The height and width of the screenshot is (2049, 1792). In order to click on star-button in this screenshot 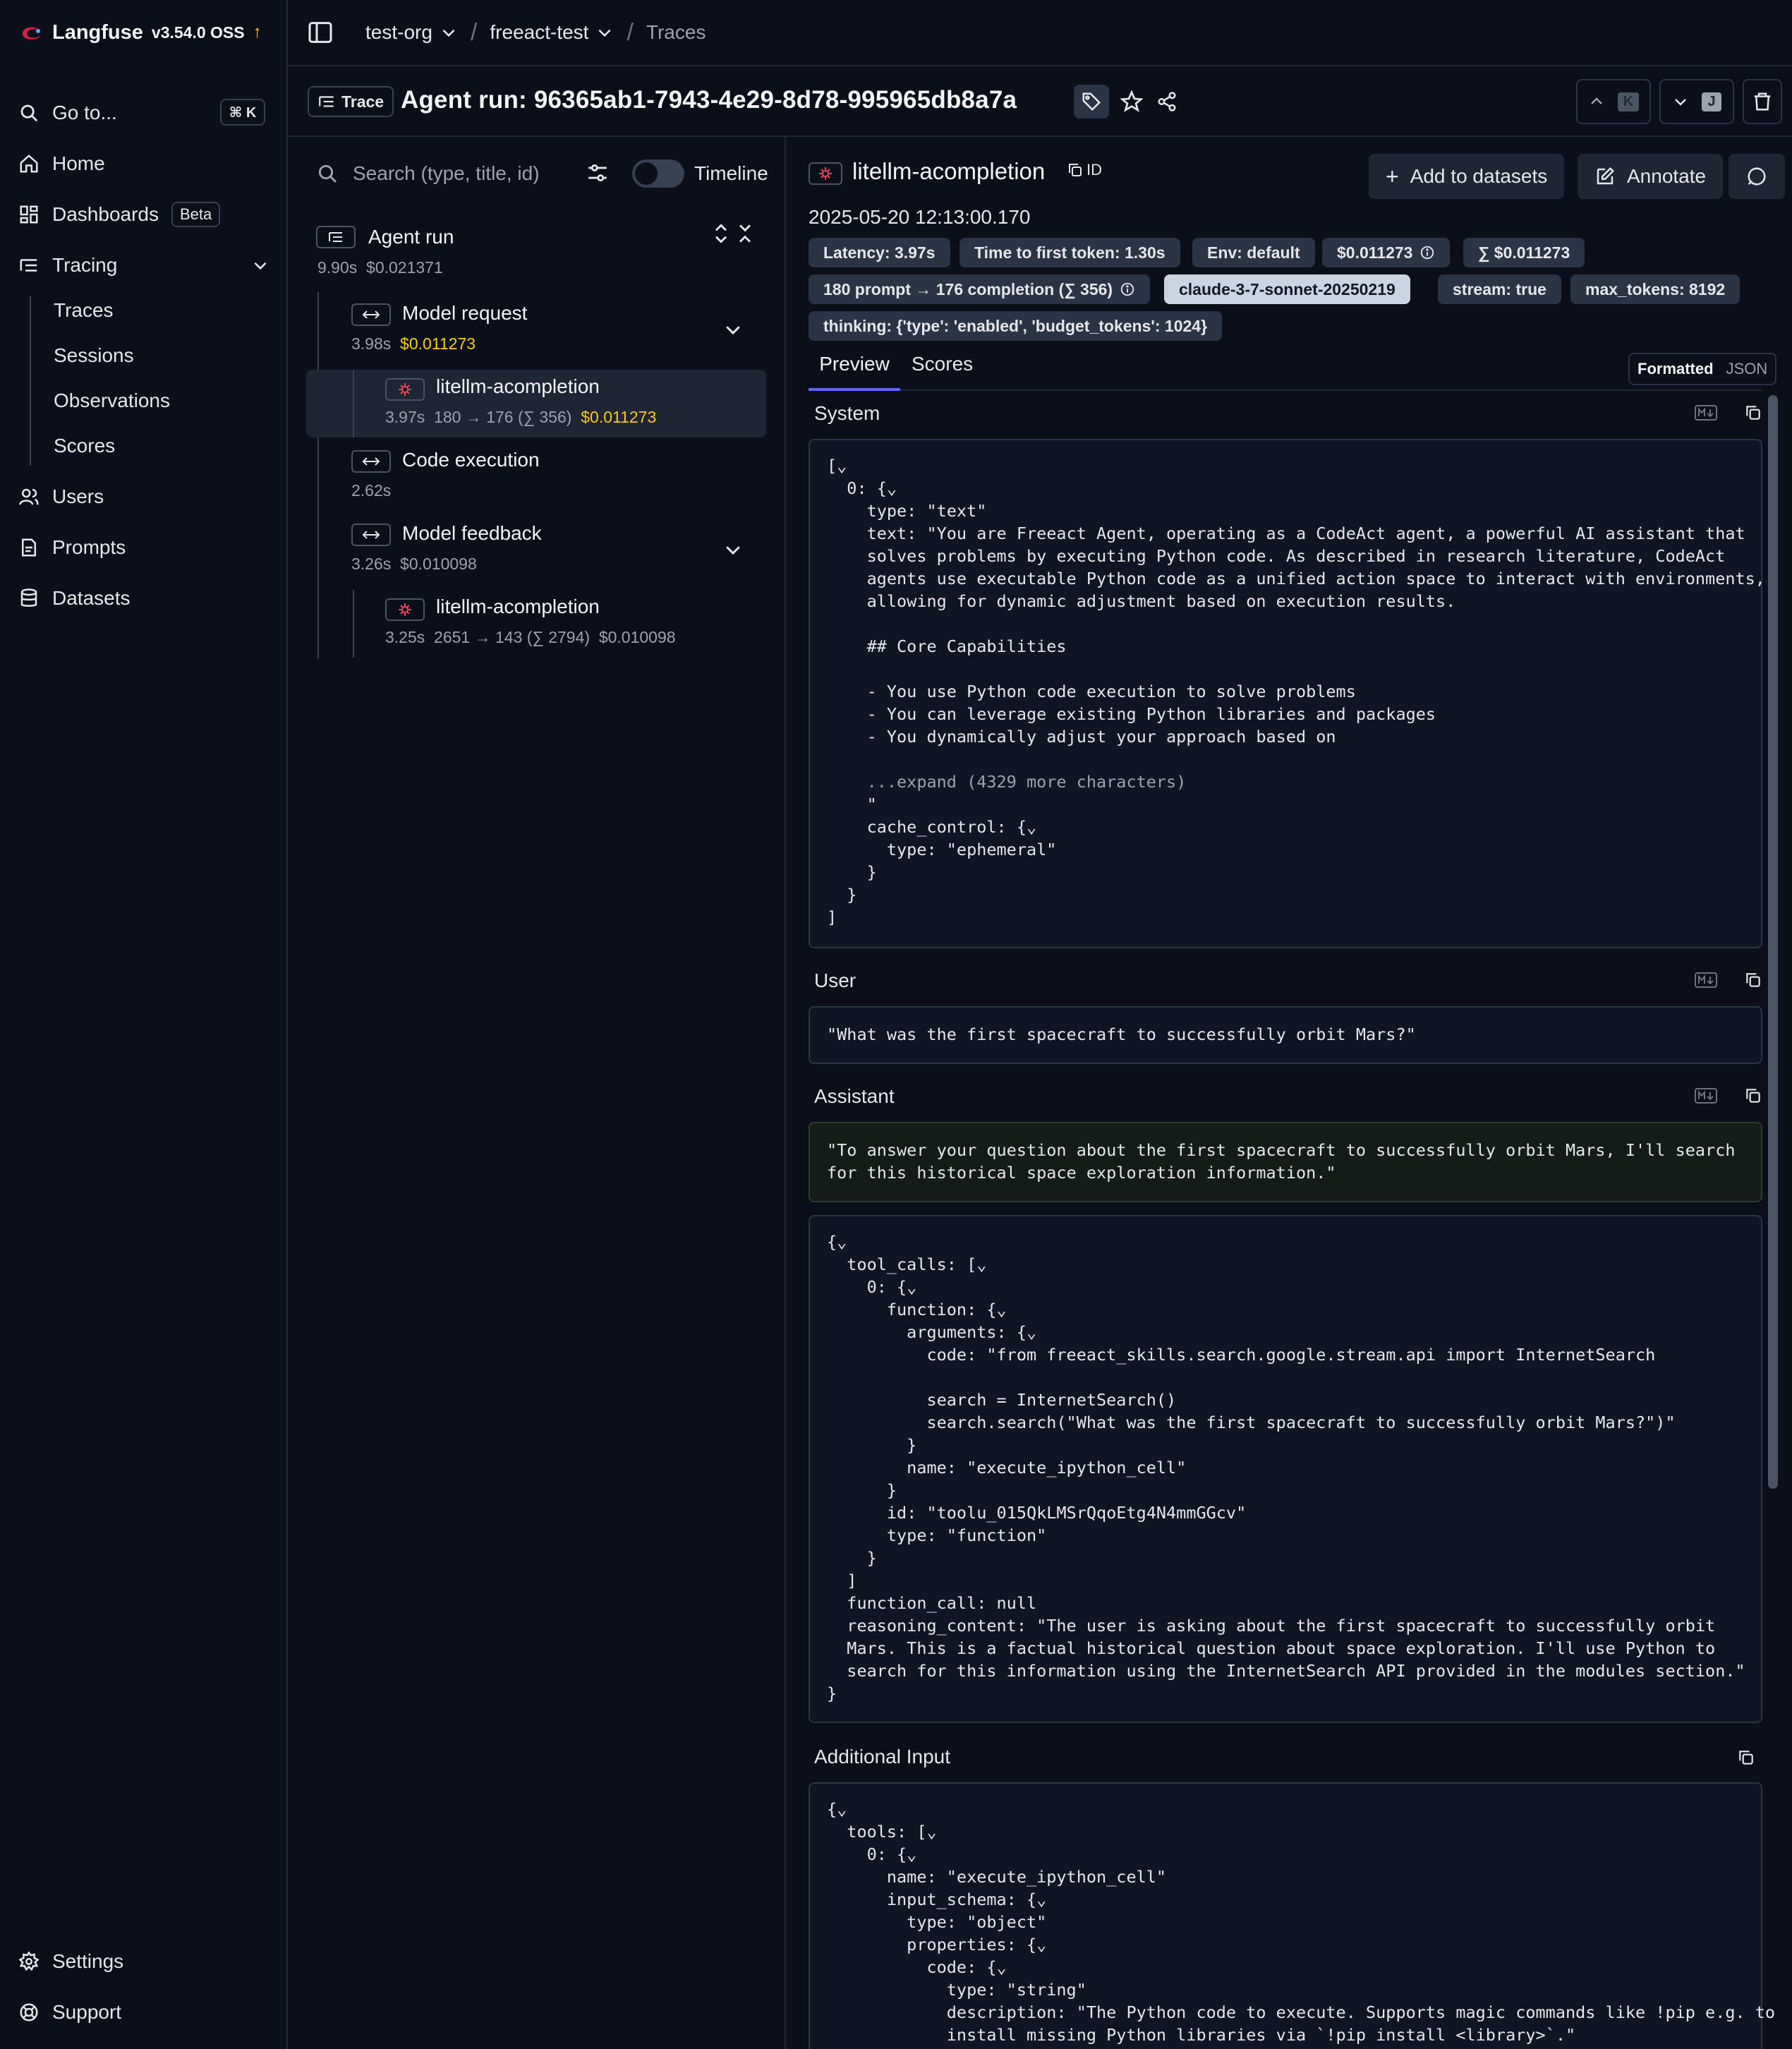, I will do `click(1132, 102)`.